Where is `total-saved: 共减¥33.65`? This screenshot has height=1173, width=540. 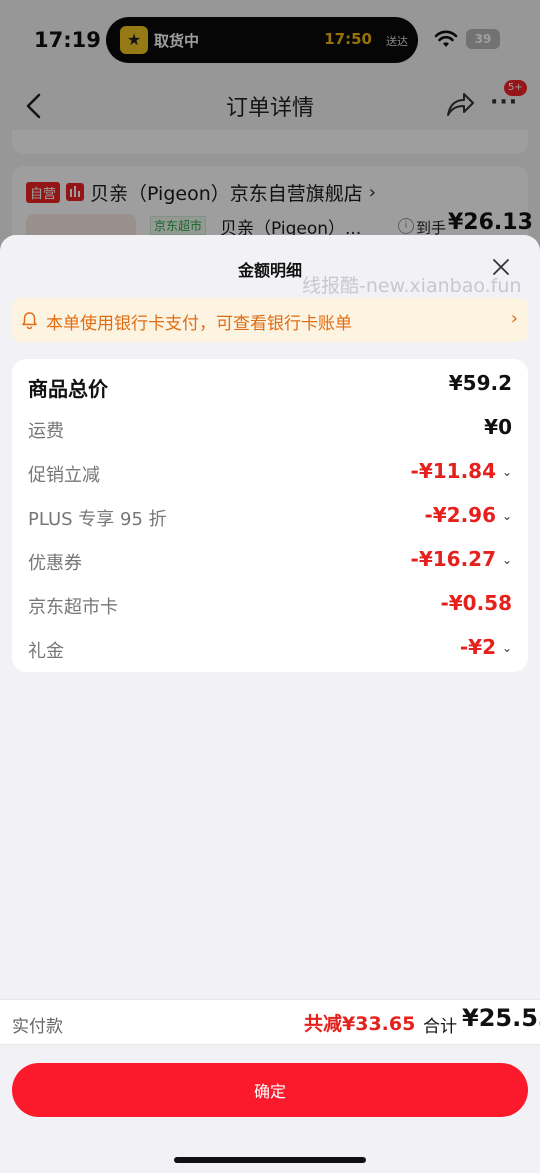
total-saved: 共减¥33.65 is located at coordinates (360, 1024).